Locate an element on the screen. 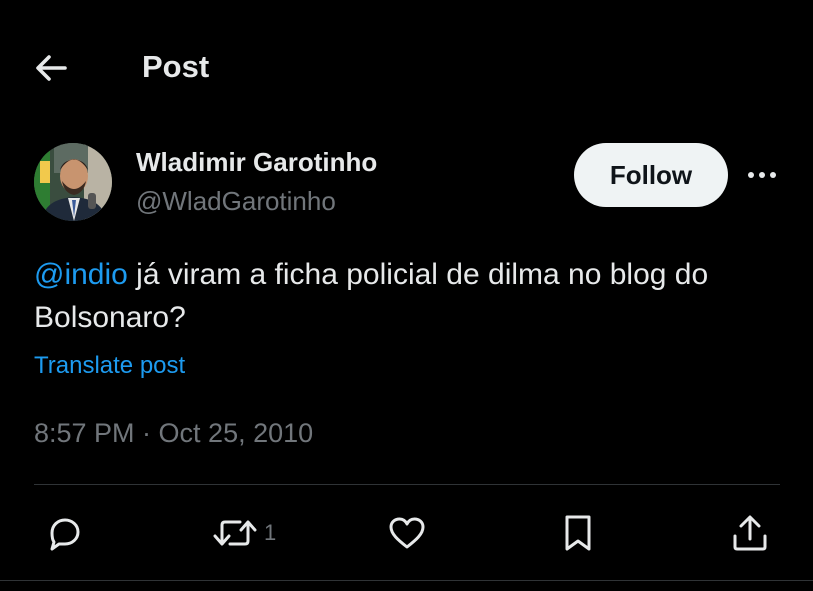  reply-icon is located at coordinates (65, 534).